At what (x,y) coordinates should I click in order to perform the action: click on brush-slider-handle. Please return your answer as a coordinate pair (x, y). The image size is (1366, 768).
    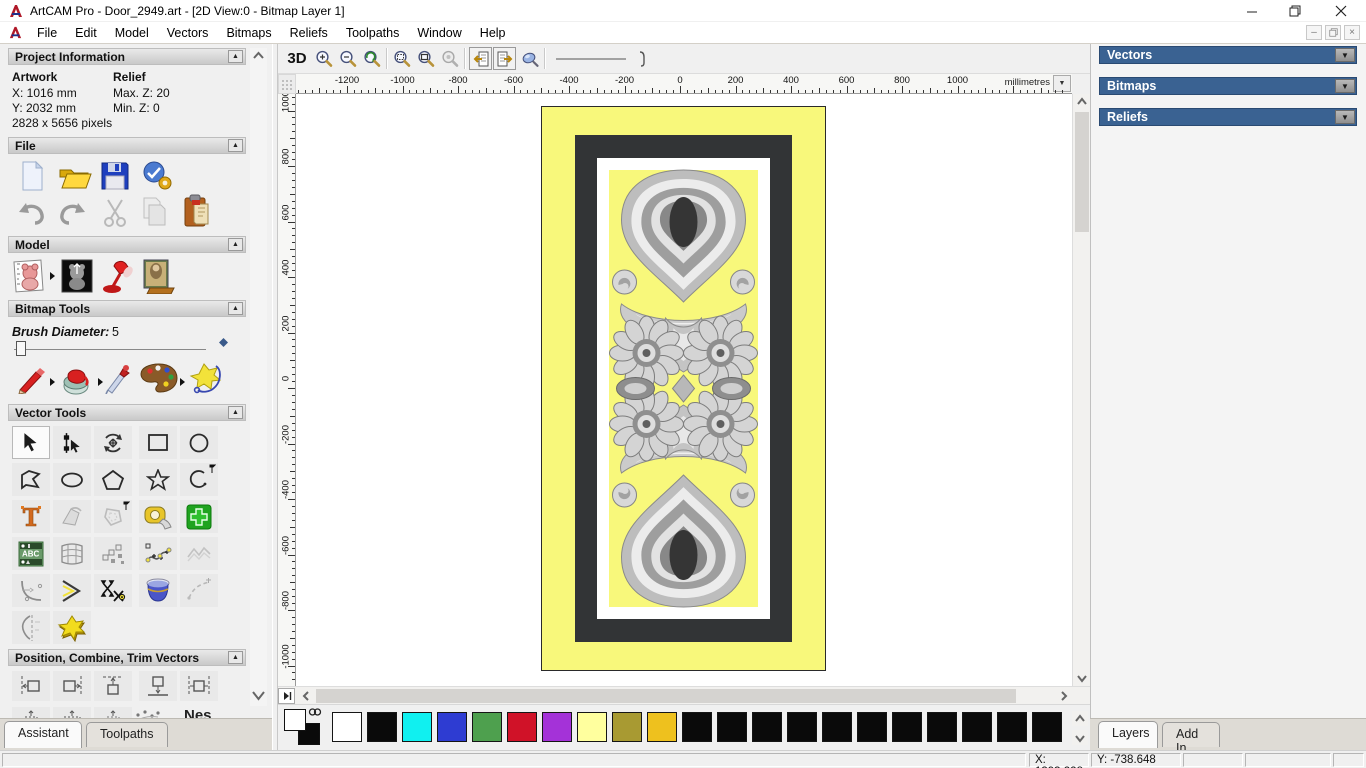
    Looking at the image, I should click on (21, 348).